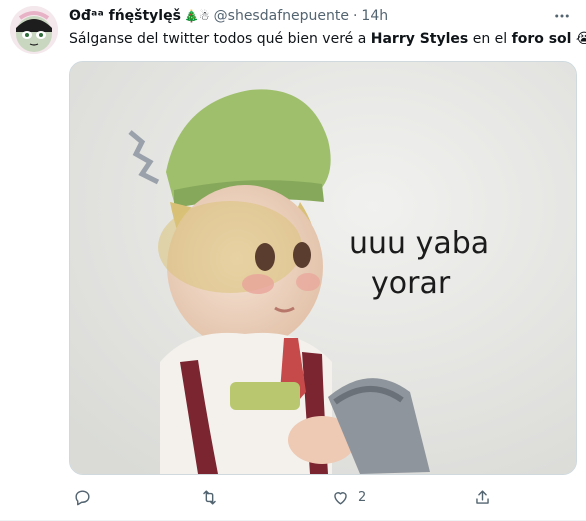 This screenshot has width=586, height=521. I want to click on share-button, so click(482, 497).